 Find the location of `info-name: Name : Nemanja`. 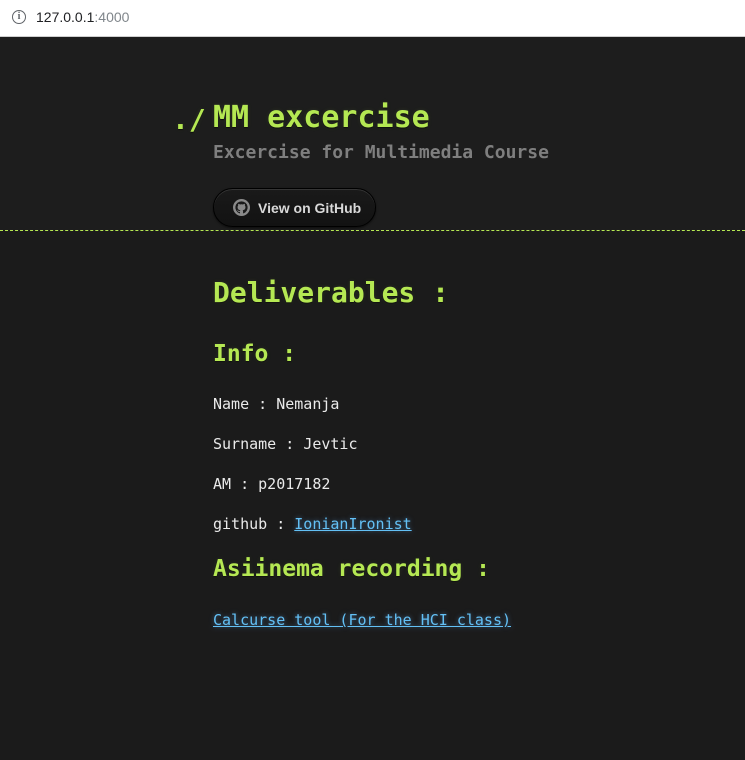

info-name: Name : Nemanja is located at coordinates (276, 404).